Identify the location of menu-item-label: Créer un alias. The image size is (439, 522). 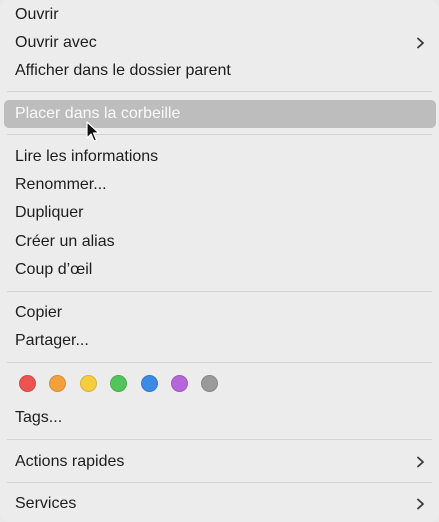
(65, 241).